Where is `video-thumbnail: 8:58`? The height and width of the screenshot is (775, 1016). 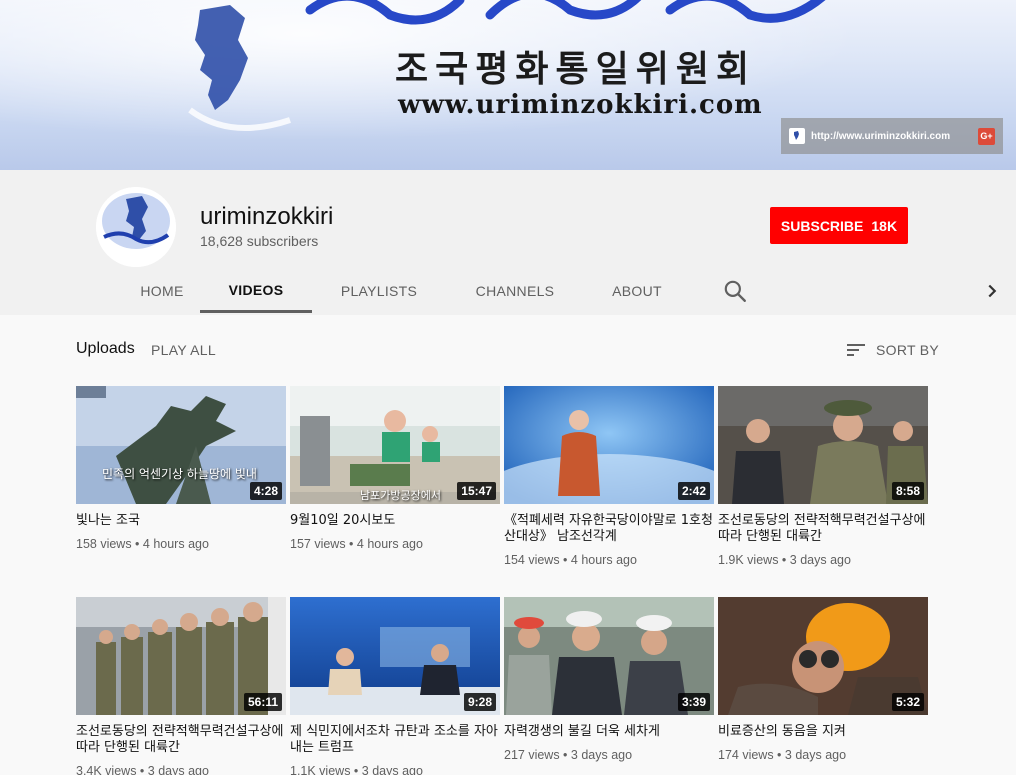 video-thumbnail: 8:58 is located at coordinates (823, 445).